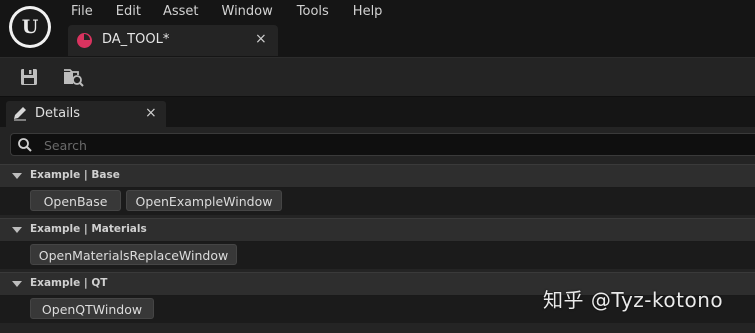 This screenshot has height=333, width=755. I want to click on menu-tools: Tools, so click(313, 12).